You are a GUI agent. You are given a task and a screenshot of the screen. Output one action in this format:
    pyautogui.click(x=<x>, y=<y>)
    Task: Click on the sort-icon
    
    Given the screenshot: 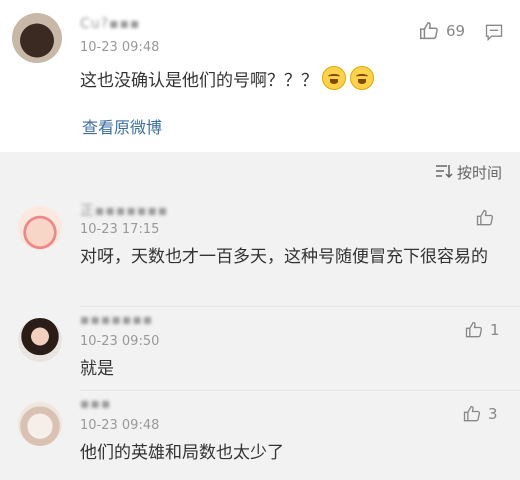 What is the action you would take?
    pyautogui.click(x=444, y=173)
    